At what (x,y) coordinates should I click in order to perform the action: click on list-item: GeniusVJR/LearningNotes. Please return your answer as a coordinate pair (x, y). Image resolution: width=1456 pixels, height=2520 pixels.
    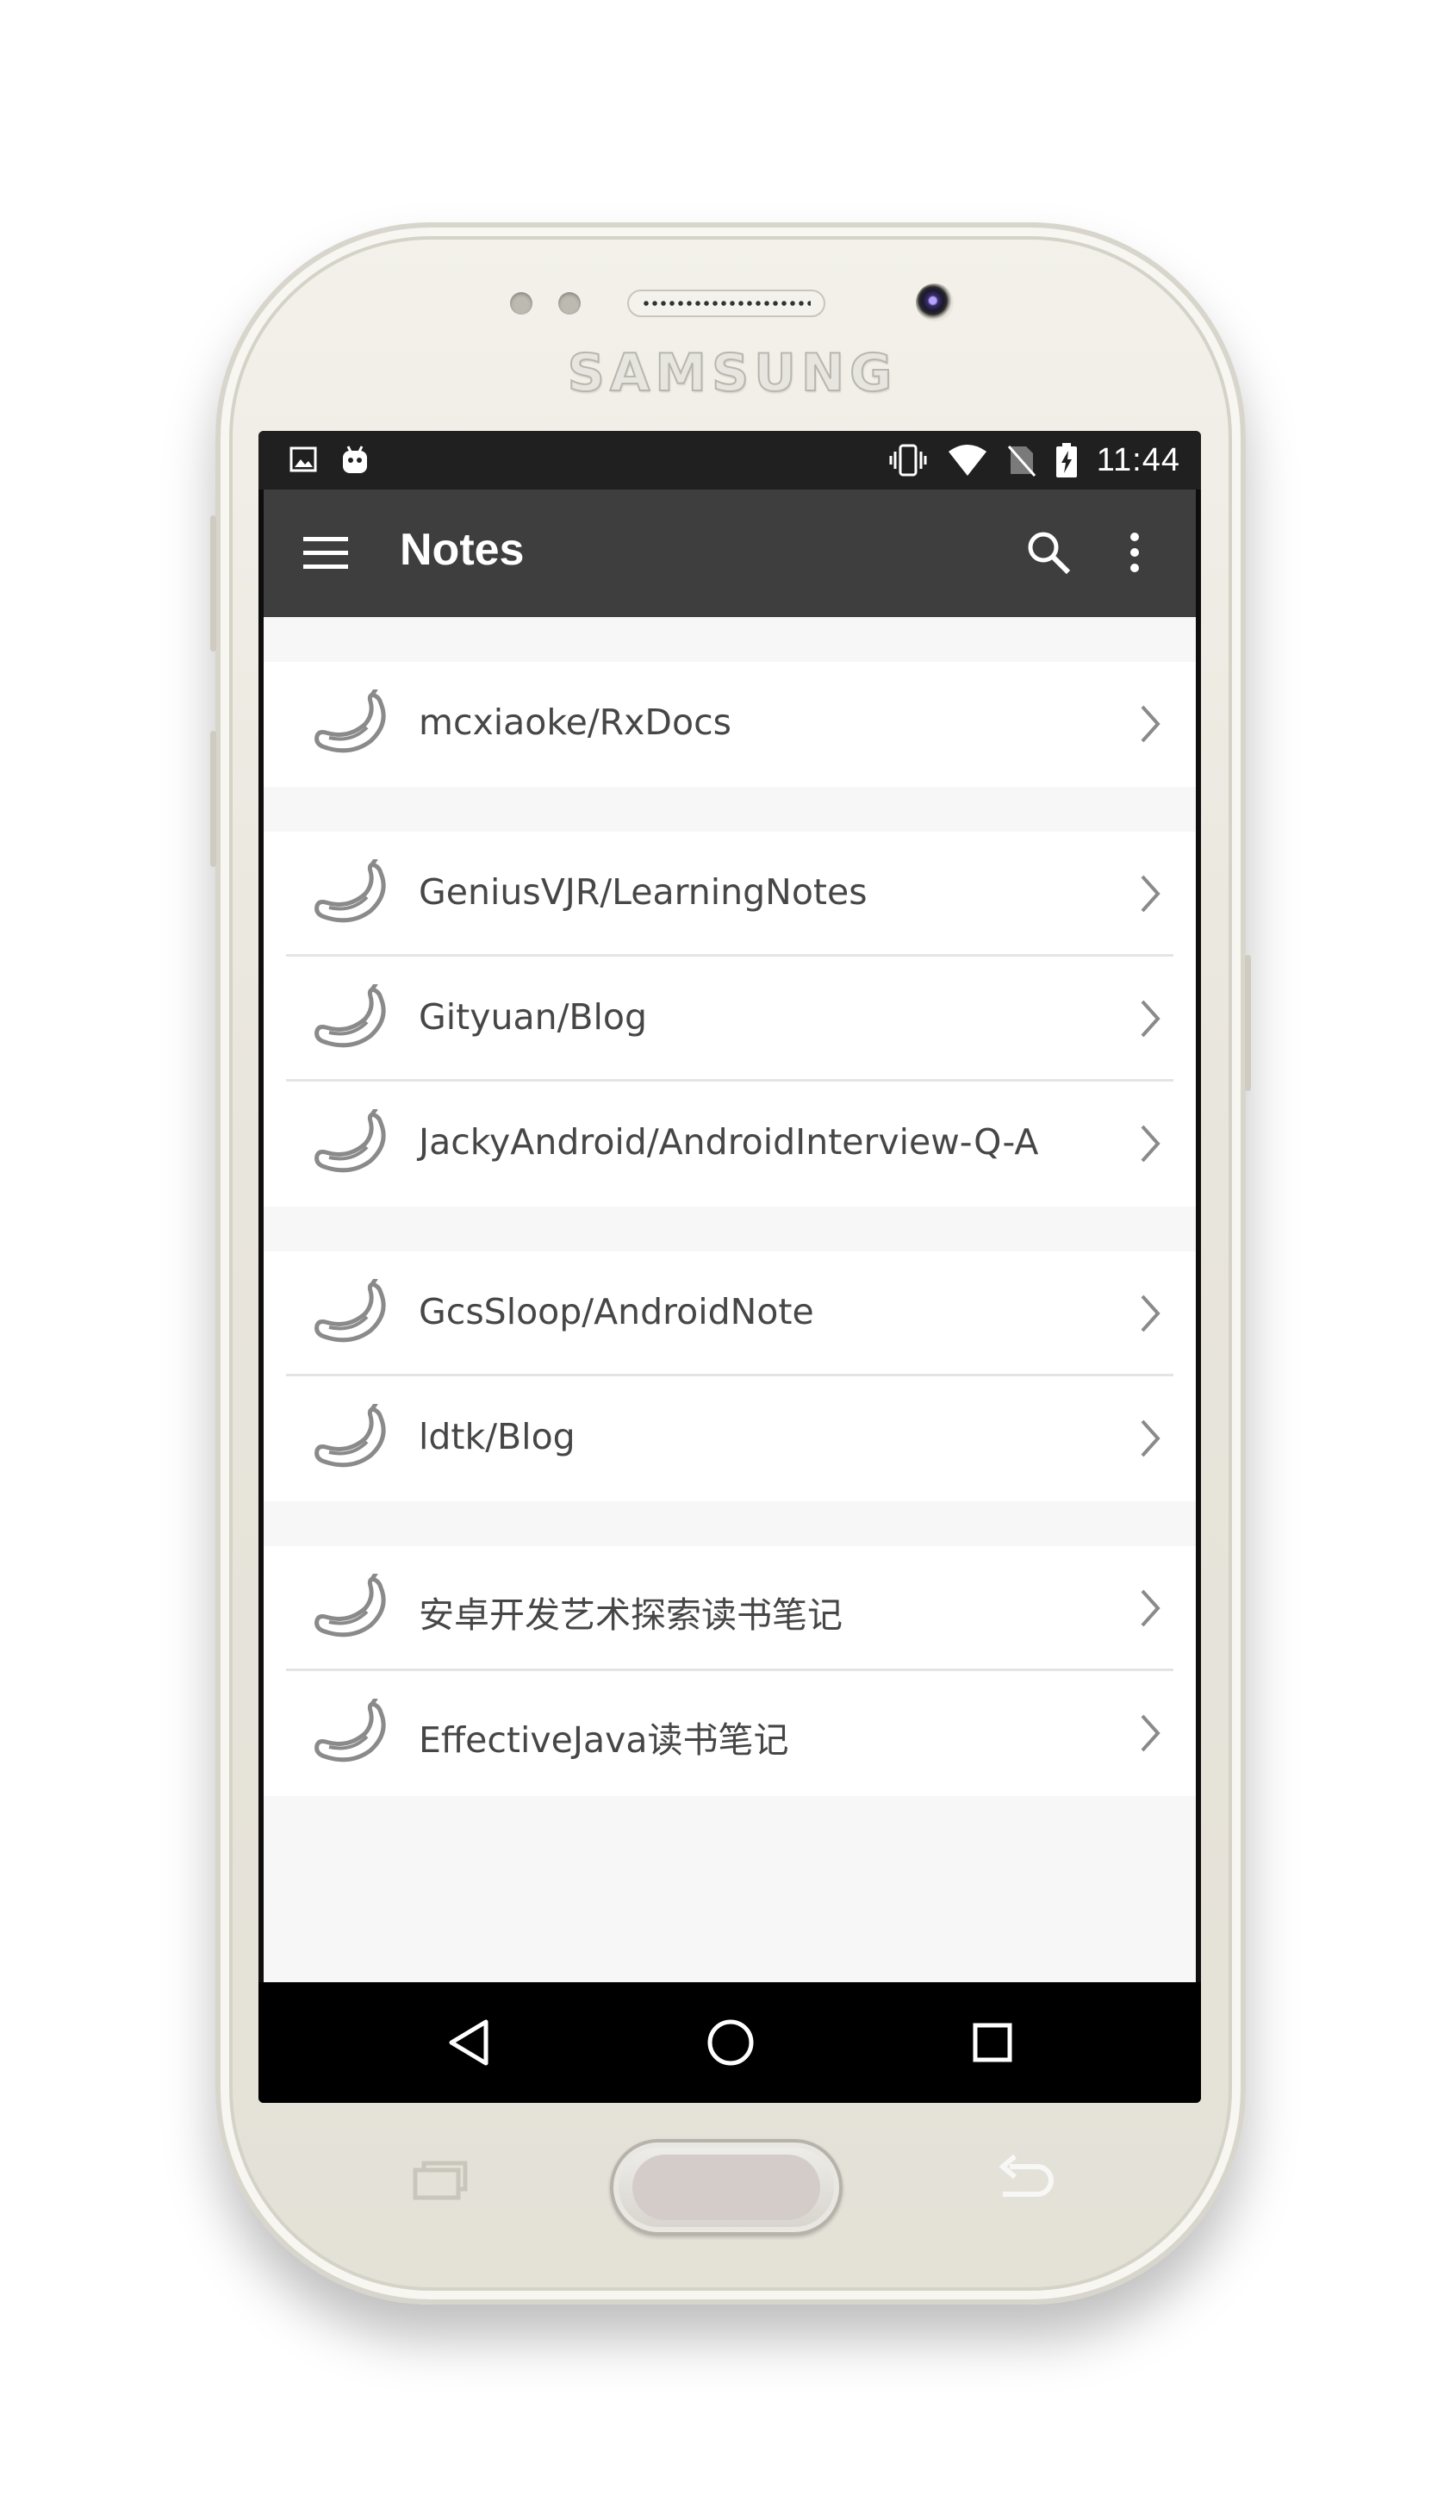
    Looking at the image, I should click on (730, 894).